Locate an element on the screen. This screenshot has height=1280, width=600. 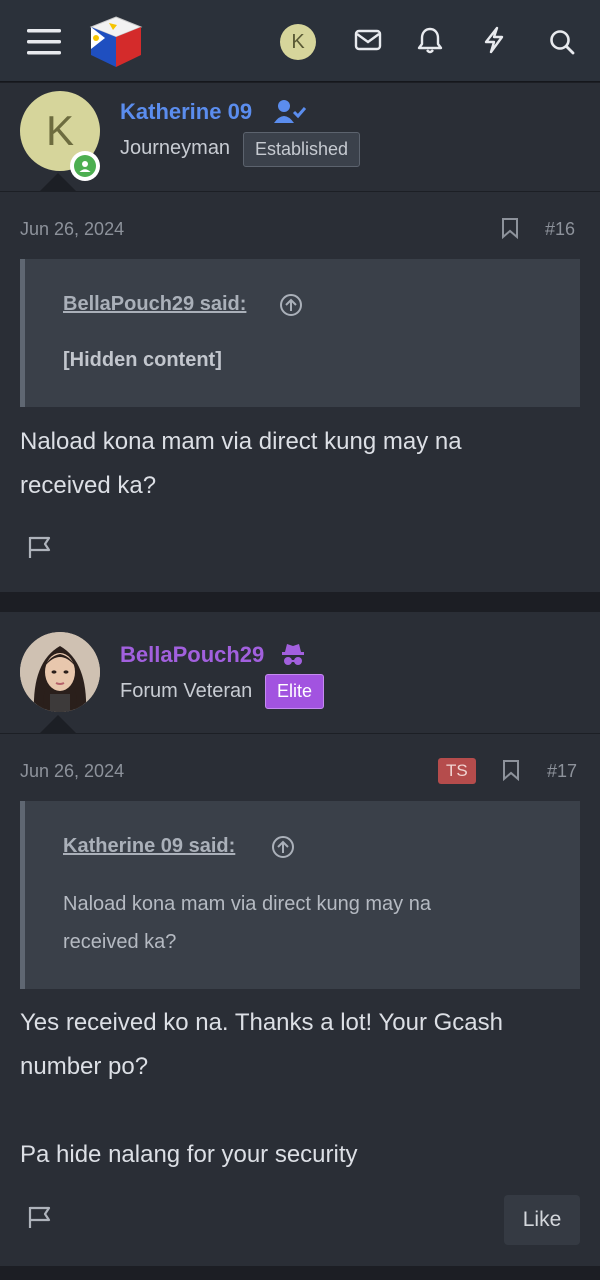
hamburger-icon is located at coordinates (44, 42).